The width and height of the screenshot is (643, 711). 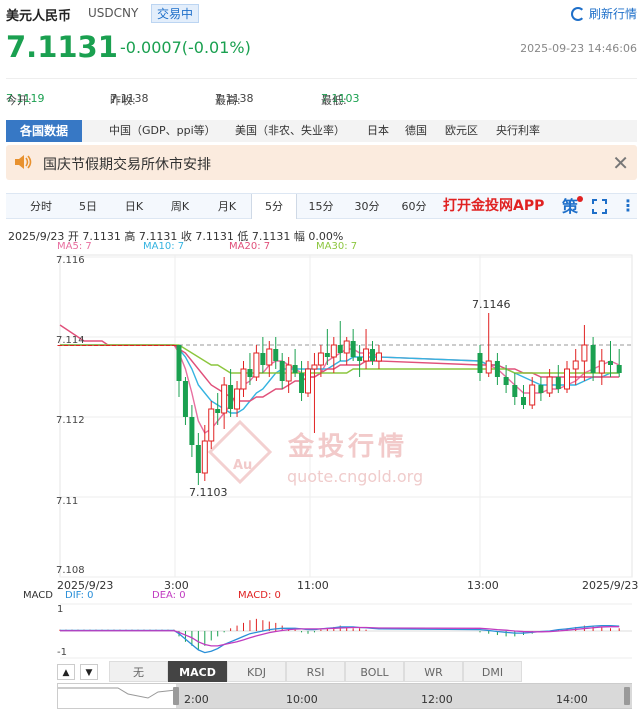 I want to click on watermark-logo-text: Au, so click(x=243, y=465).